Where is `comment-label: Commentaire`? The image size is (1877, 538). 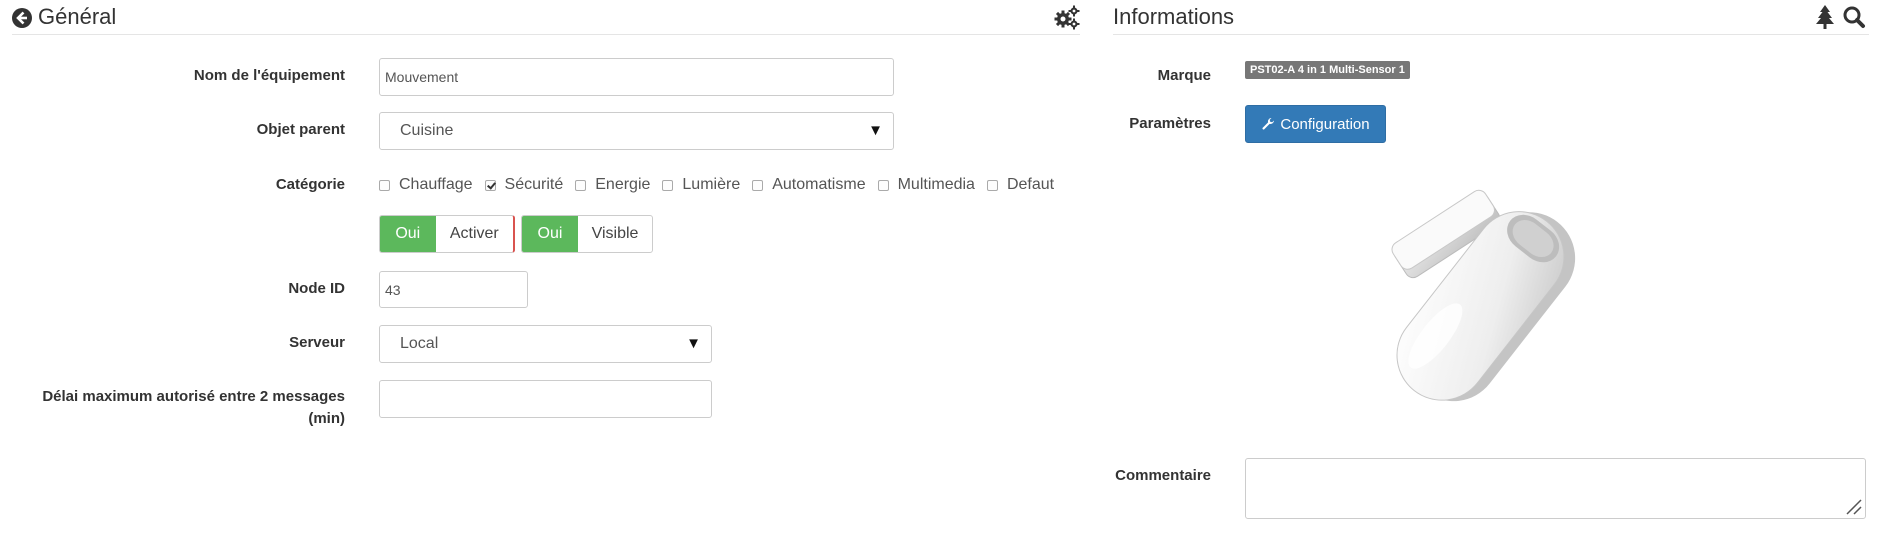
comment-label: Commentaire is located at coordinates (1163, 475).